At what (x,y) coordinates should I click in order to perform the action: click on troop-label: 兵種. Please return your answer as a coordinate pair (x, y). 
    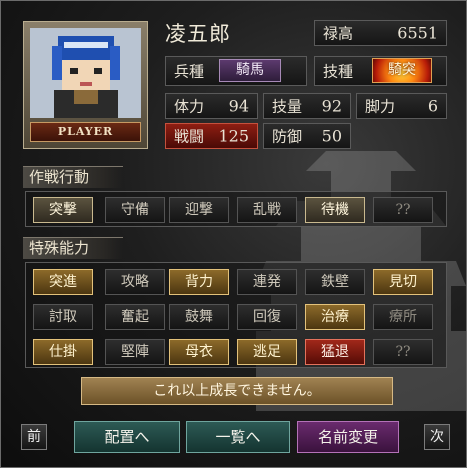
    Looking at the image, I should click on (189, 71).